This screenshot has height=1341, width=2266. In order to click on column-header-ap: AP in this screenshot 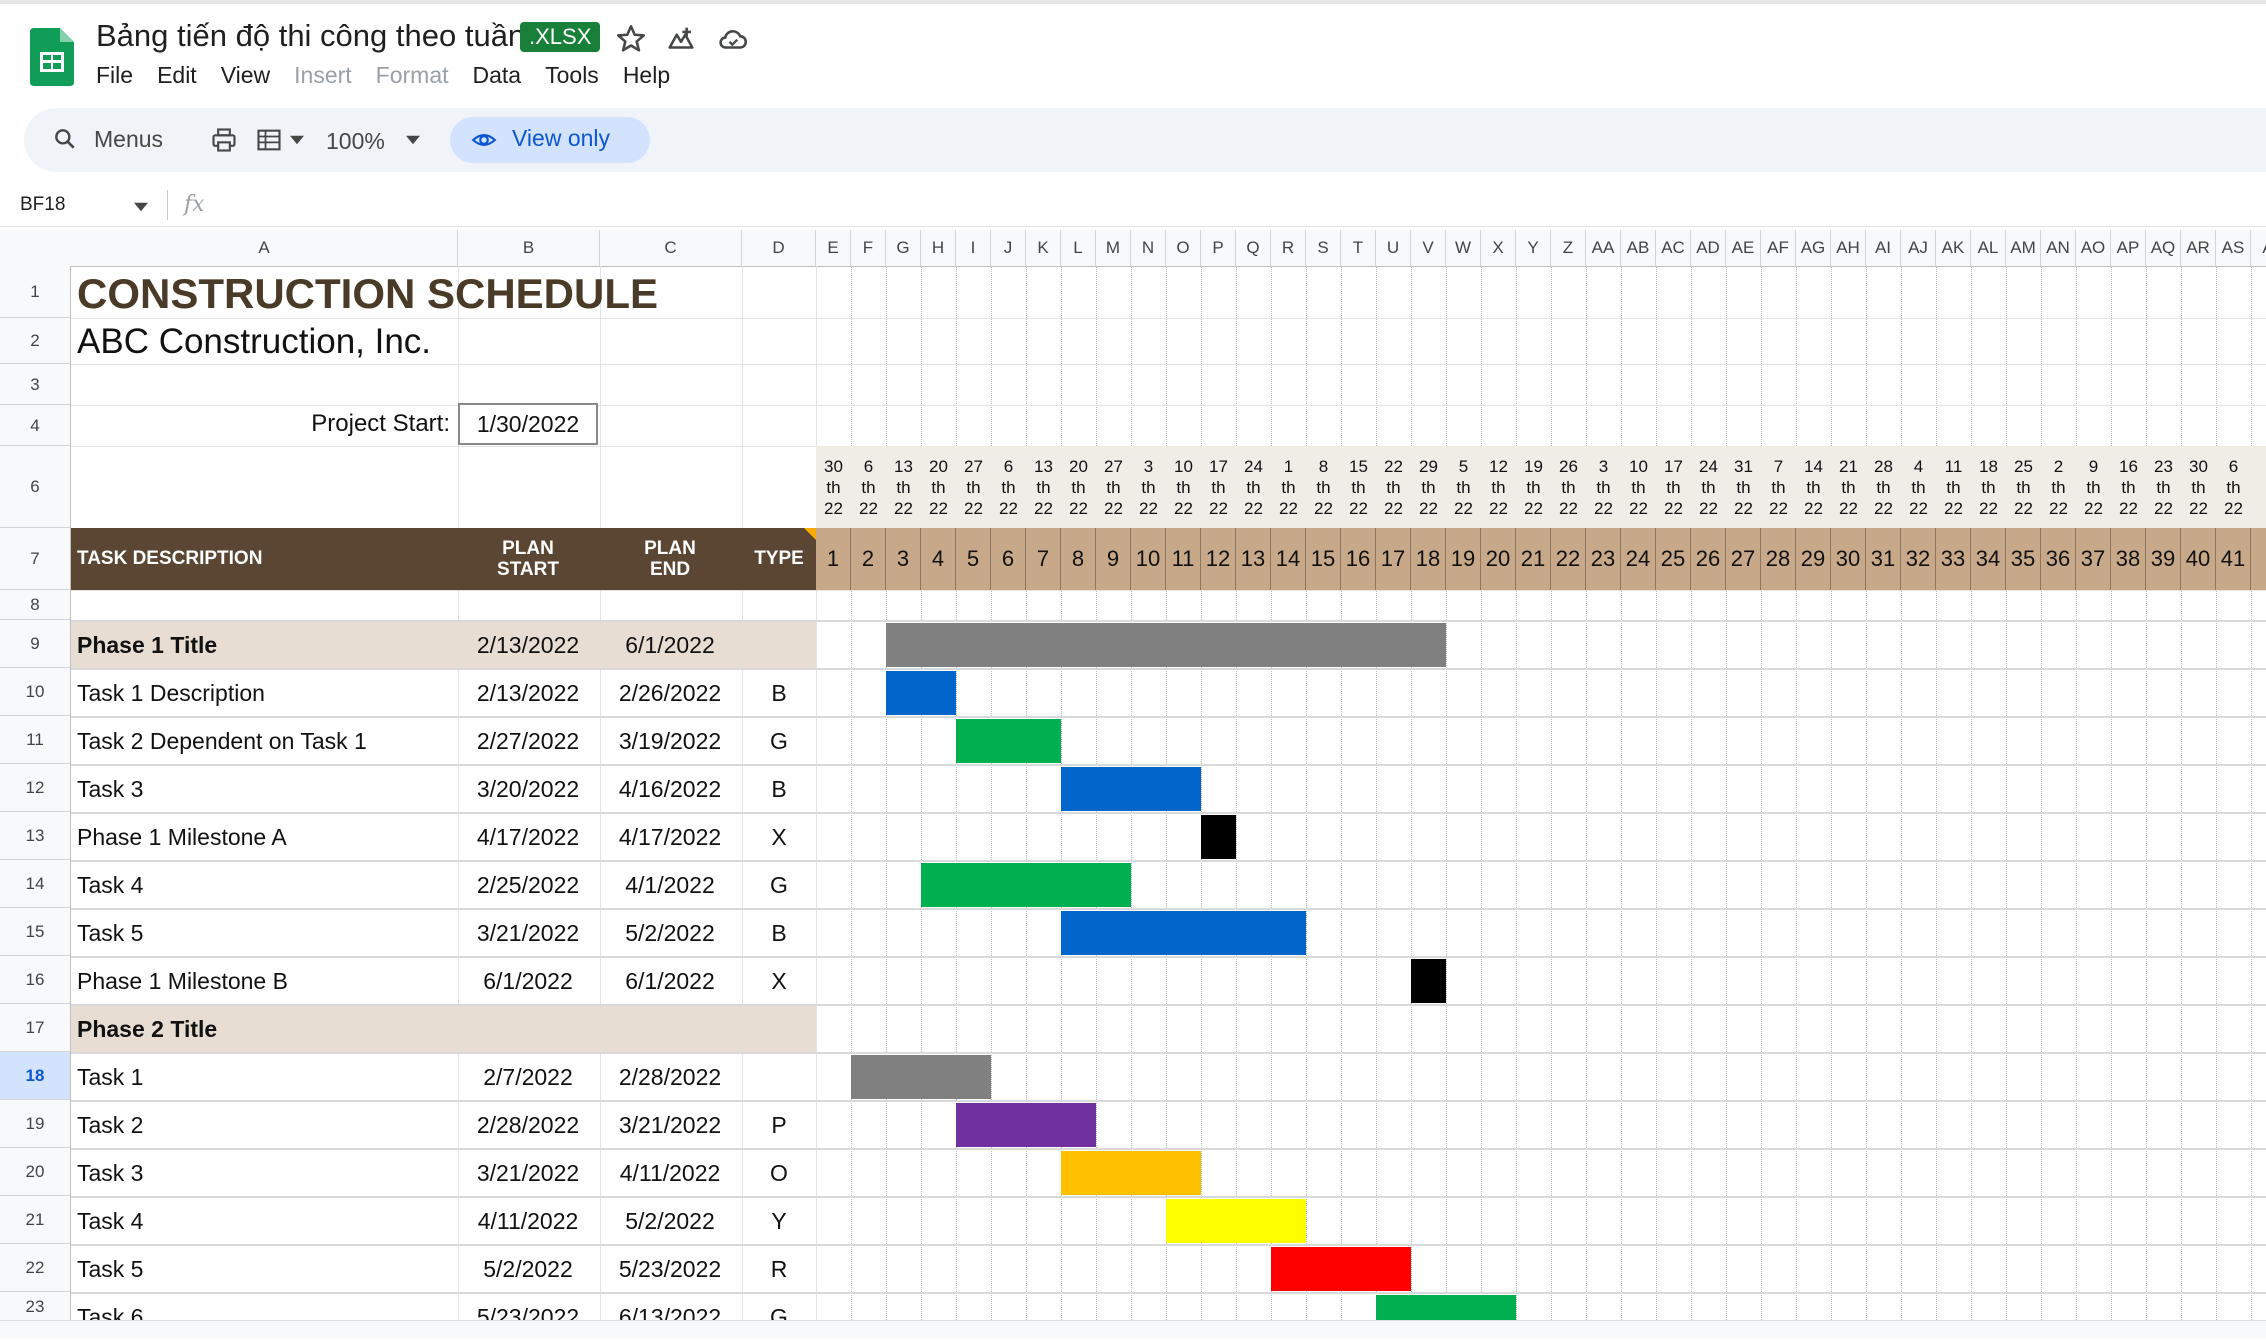, I will do `click(2128, 248)`.